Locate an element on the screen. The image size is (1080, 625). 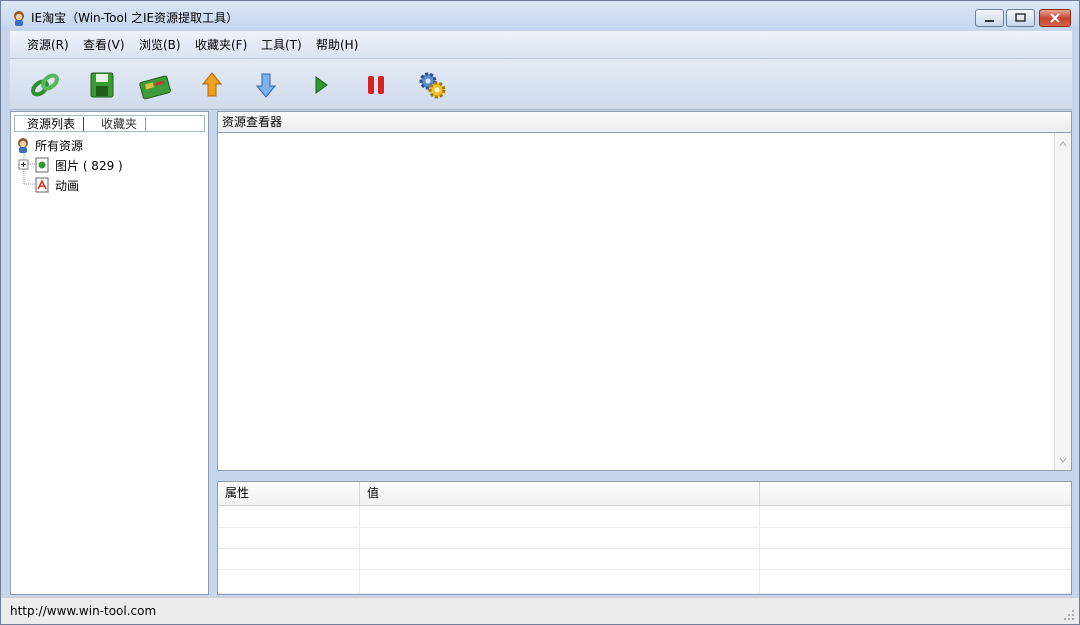
maximize-button is located at coordinates (1020, 18).